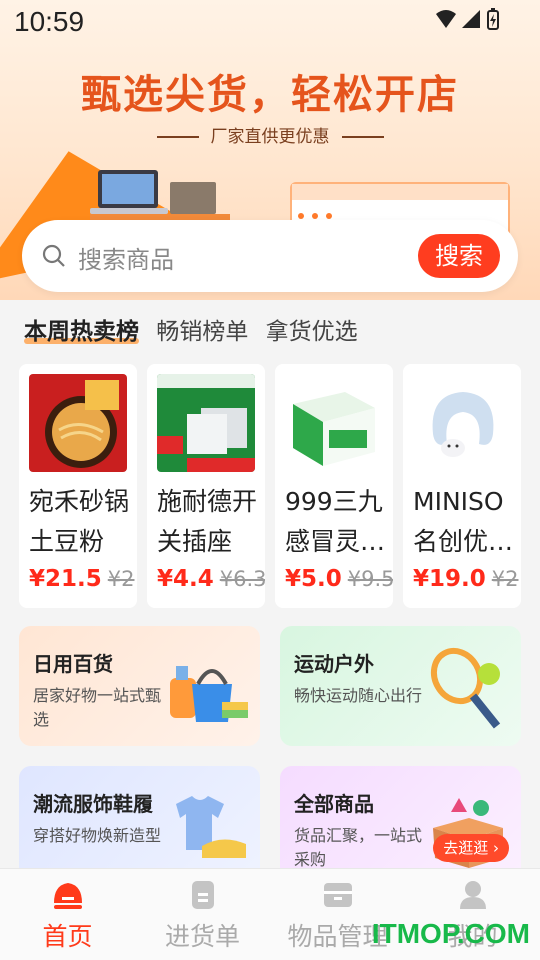 The height and width of the screenshot is (960, 540). I want to click on banner-subline: 厂家直供更优惠, so click(270, 134).